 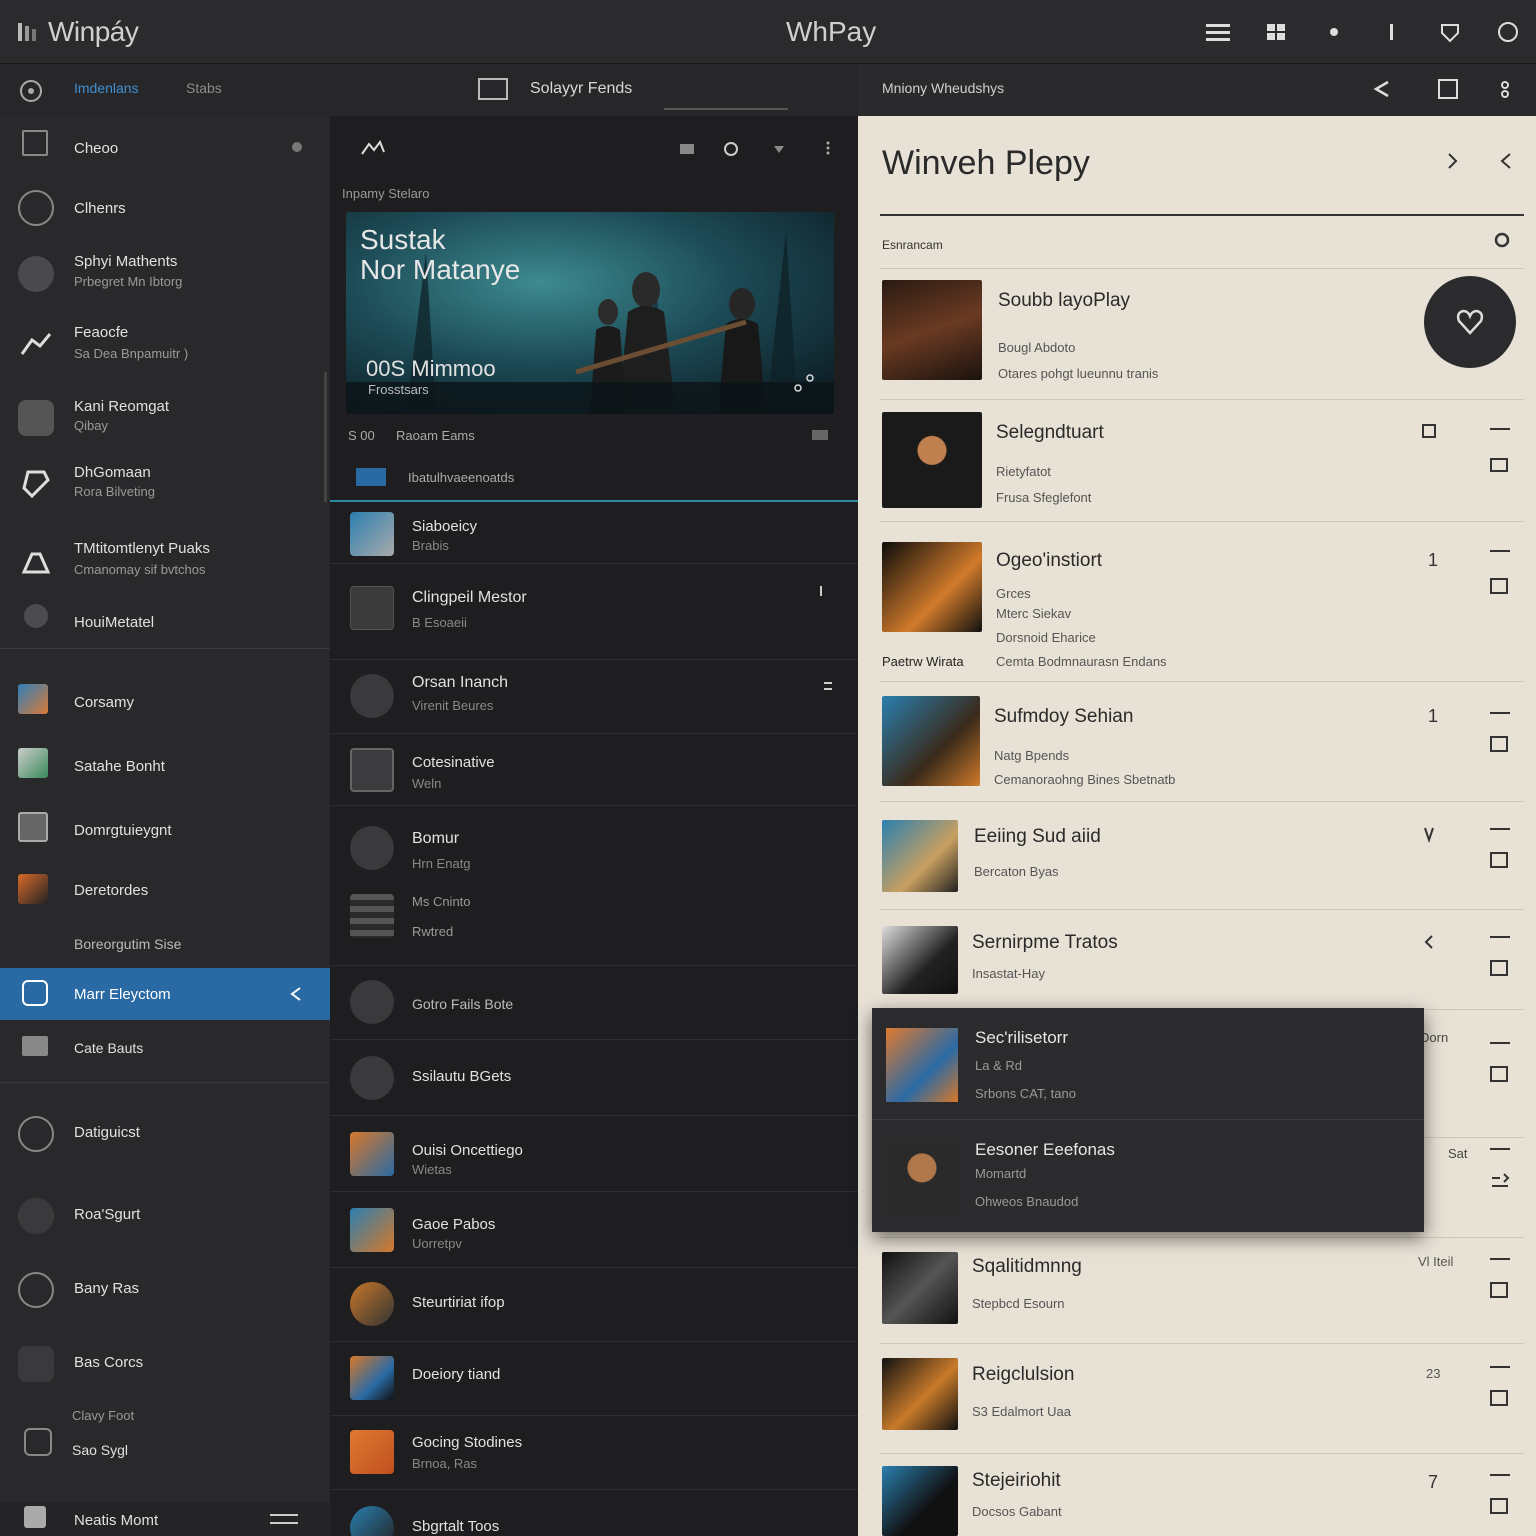 I want to click on sidebar-item-kani: Kani Reomgat Qibay, so click(x=165, y=420).